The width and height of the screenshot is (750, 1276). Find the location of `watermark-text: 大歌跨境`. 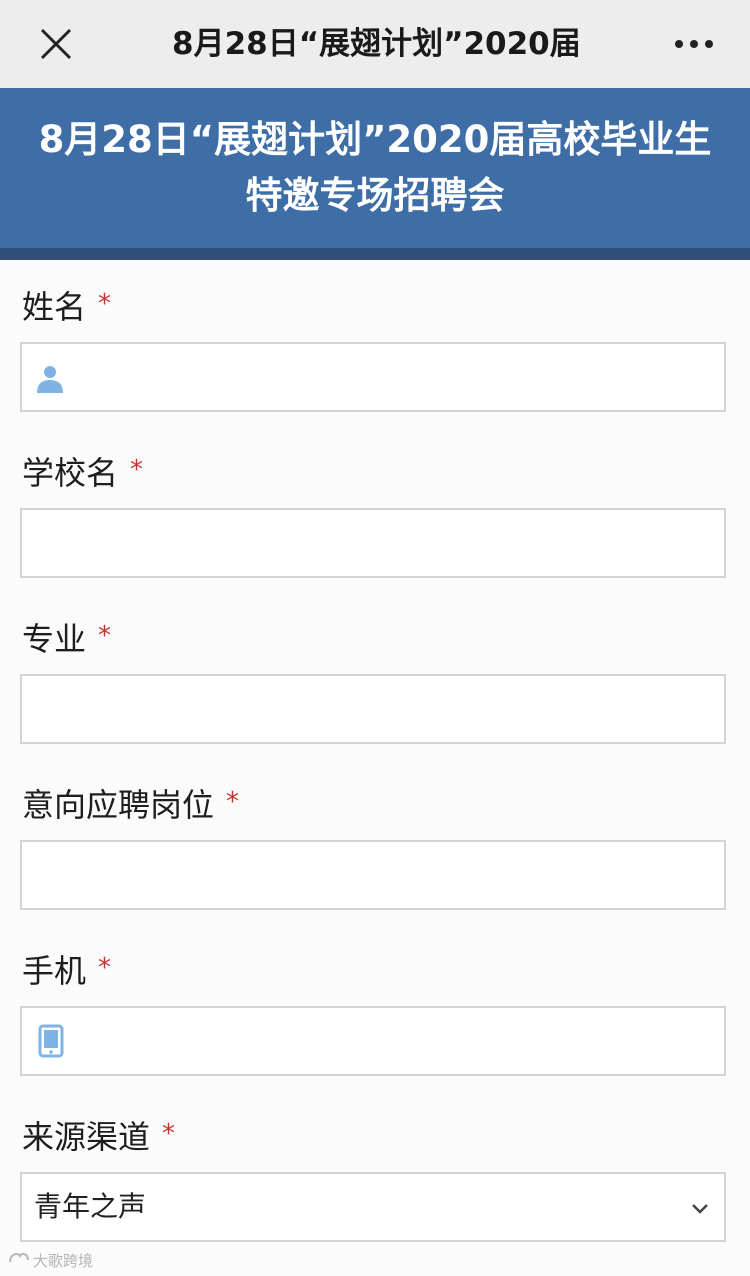

watermark-text: 大歌跨境 is located at coordinates (63, 1261).